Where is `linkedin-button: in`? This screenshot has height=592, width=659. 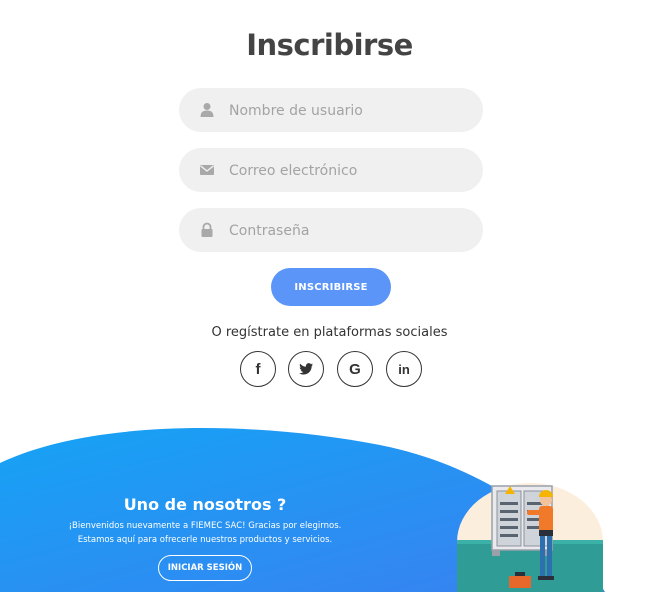
linkedin-button: in is located at coordinates (404, 369).